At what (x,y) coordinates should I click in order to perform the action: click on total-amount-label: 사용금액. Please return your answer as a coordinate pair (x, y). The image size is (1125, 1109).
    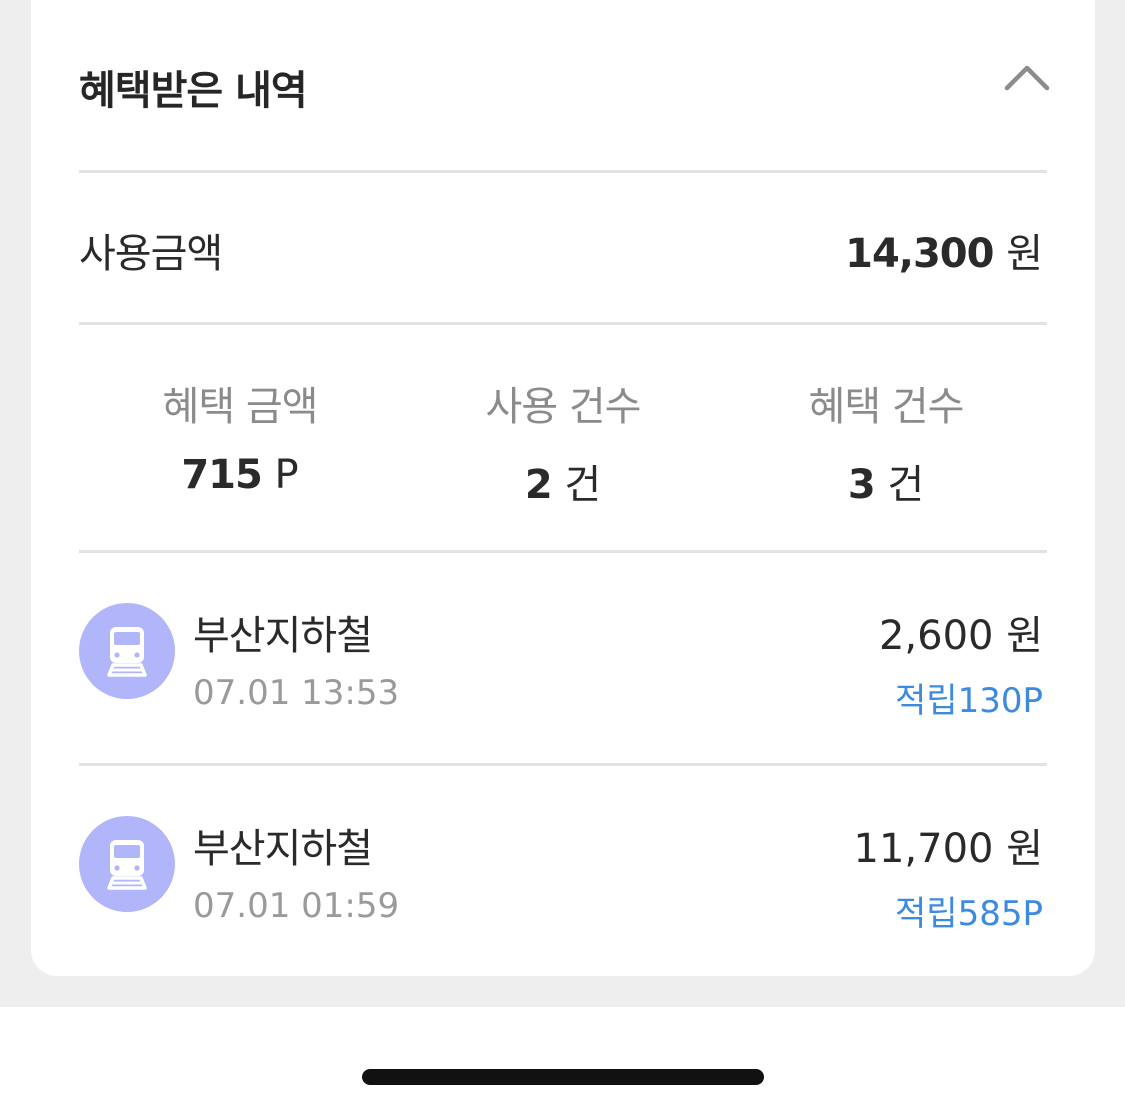
    Looking at the image, I should click on (151, 254).